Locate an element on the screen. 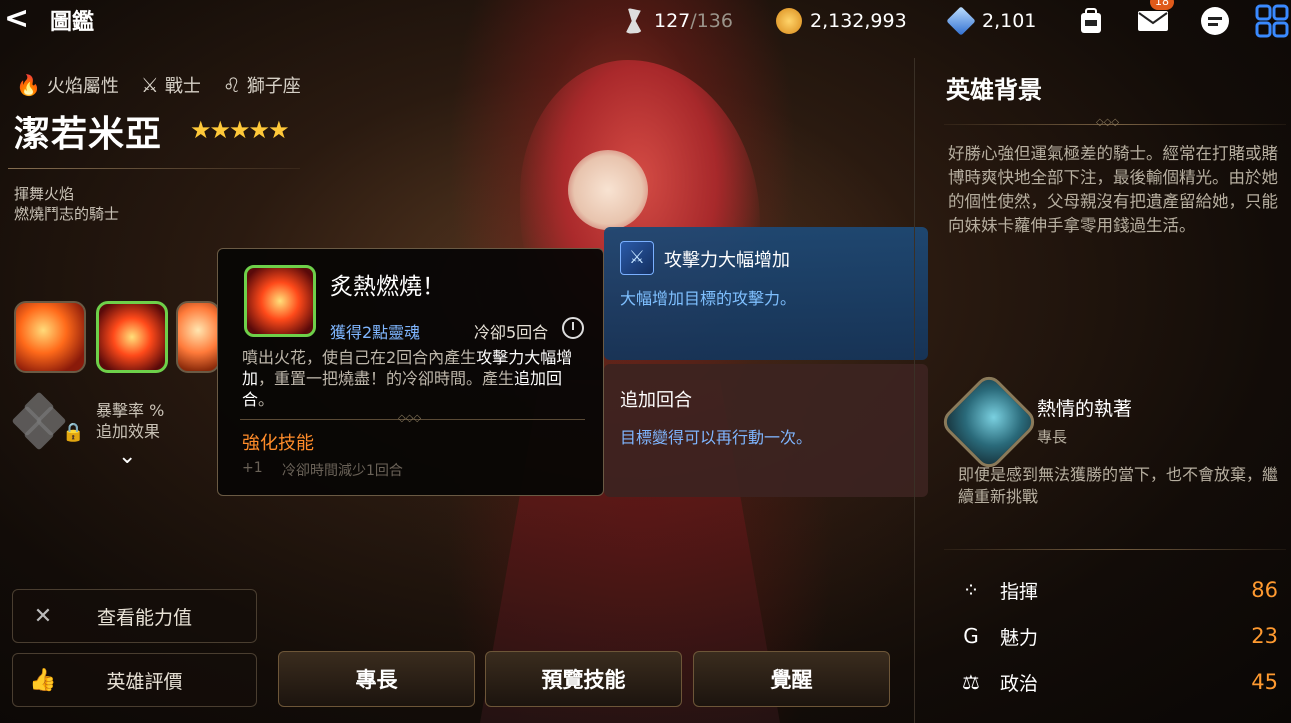 Image resolution: width=1291 pixels, height=723 pixels. stat-value: 45 is located at coordinates (1264, 682).